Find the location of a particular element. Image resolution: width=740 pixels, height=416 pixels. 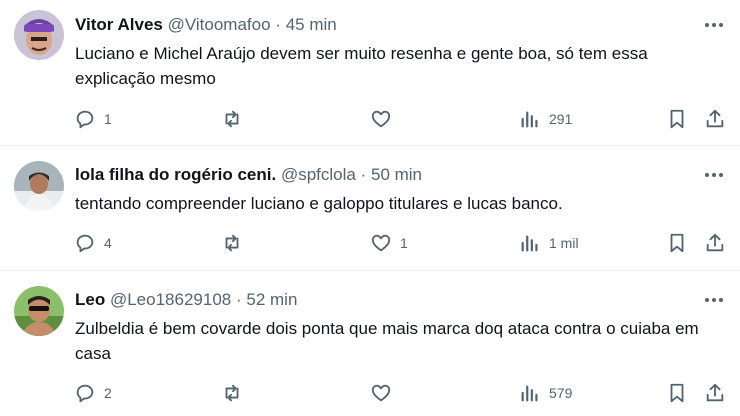

user-handle: @Vitoomafoo is located at coordinates (219, 24).